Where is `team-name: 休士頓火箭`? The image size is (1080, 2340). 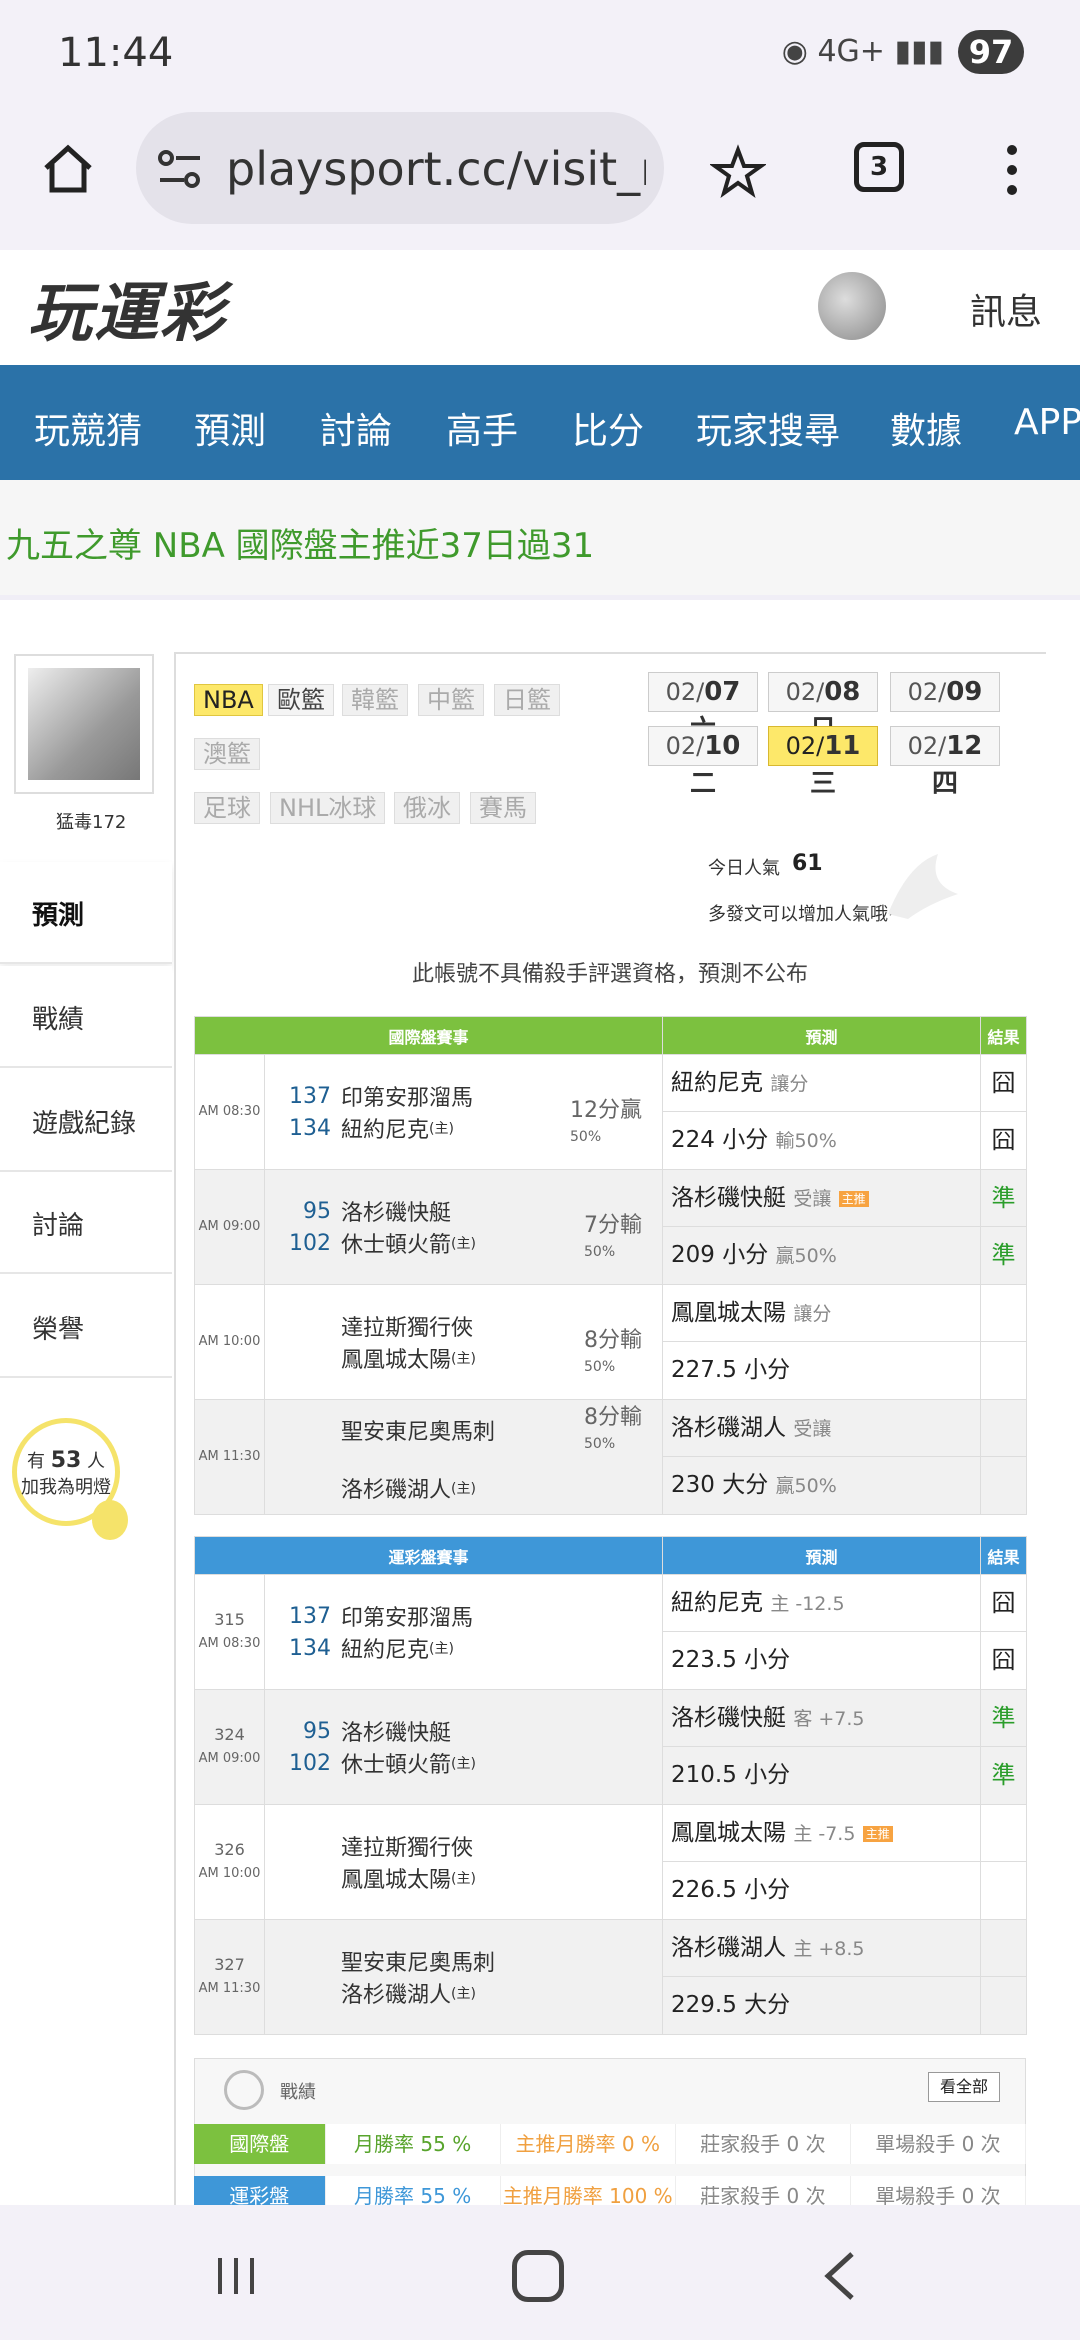
team-name: 休士頓火箭 is located at coordinates (396, 1765).